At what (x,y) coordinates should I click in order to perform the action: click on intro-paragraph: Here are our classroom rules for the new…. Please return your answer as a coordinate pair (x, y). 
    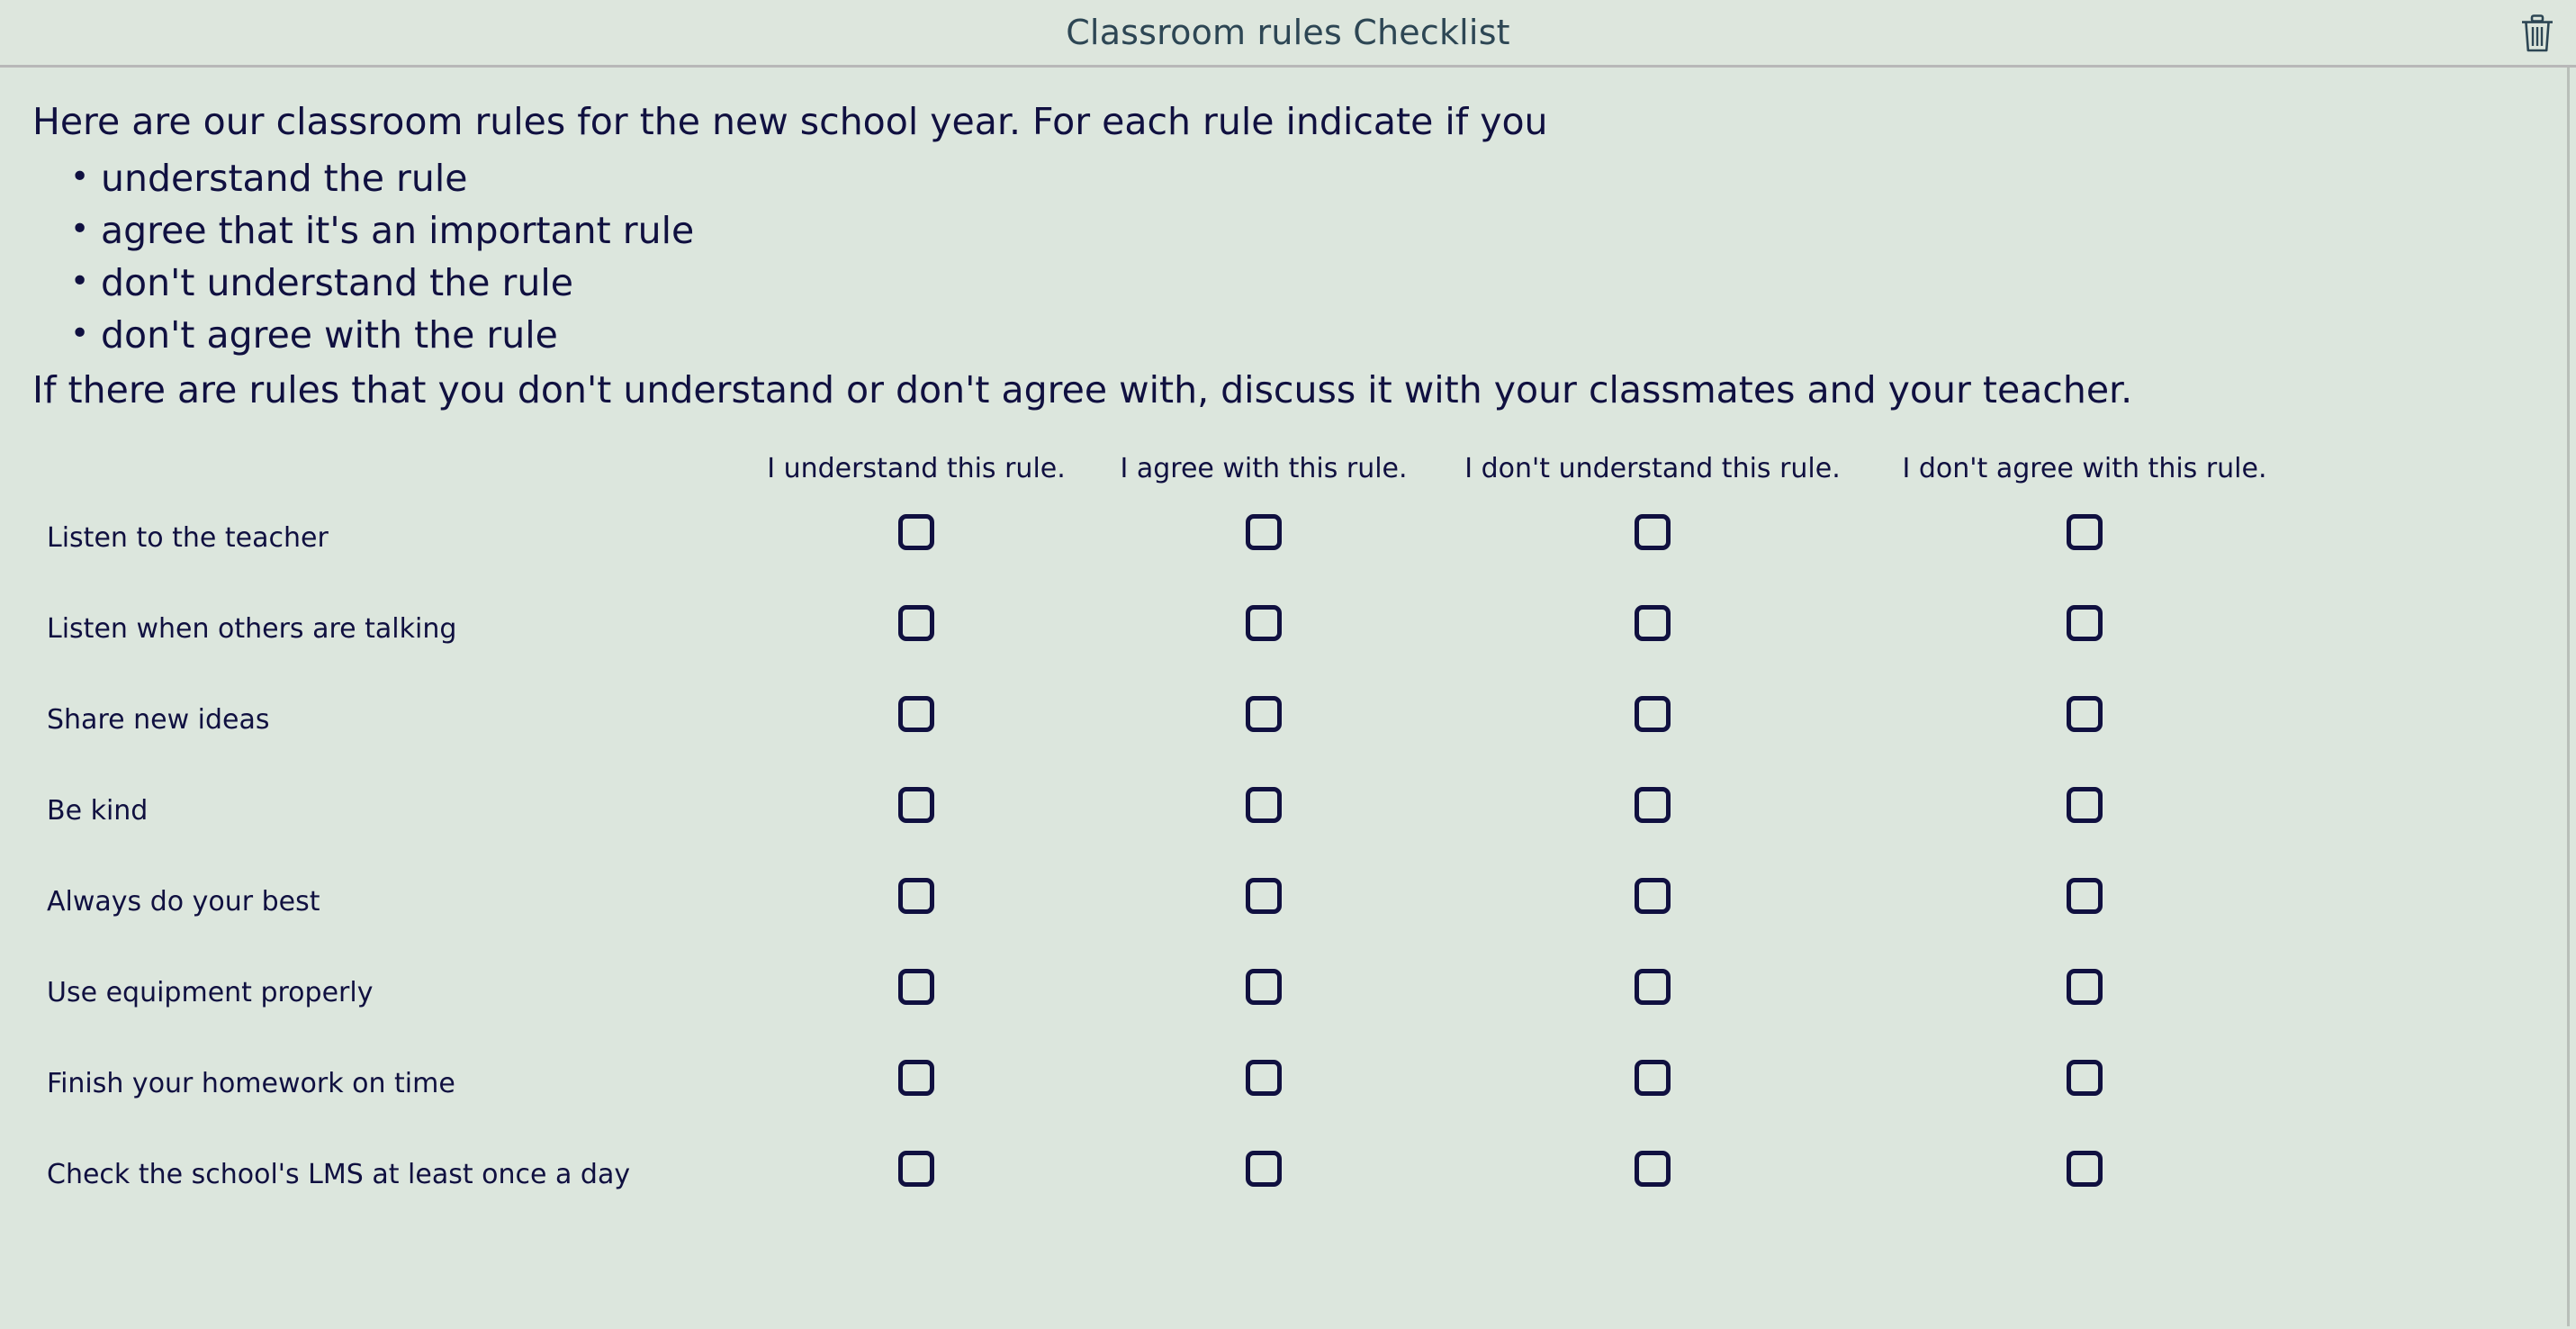
    Looking at the image, I should click on (790, 121).